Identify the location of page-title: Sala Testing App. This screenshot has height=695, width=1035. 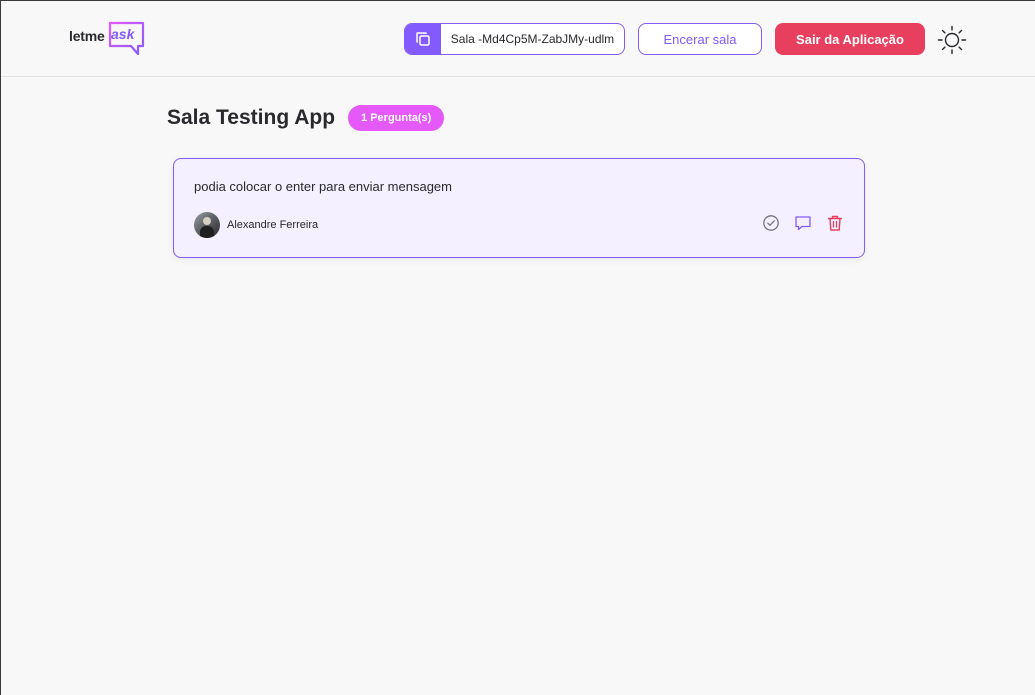
(251, 117).